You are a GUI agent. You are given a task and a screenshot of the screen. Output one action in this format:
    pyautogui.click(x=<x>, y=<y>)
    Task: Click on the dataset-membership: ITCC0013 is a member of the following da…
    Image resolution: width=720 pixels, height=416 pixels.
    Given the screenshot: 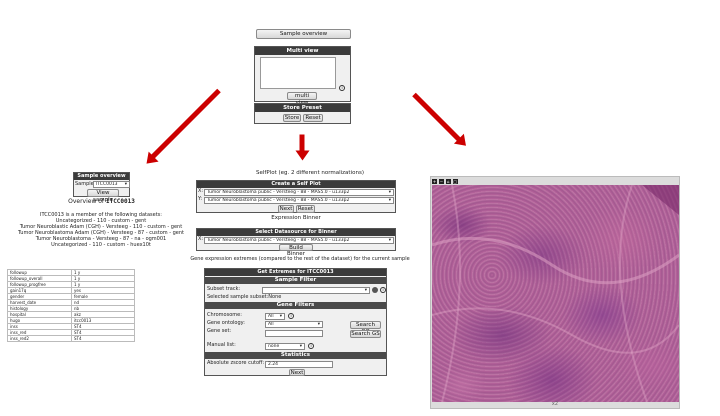 What is the action you would take?
    pyautogui.click(x=101, y=230)
    